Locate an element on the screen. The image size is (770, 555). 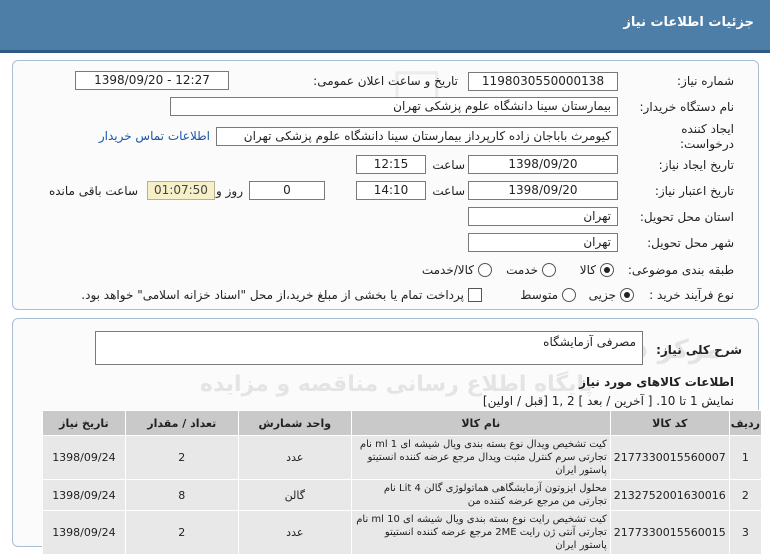
days-label: روز و is located at coordinates (229, 191).